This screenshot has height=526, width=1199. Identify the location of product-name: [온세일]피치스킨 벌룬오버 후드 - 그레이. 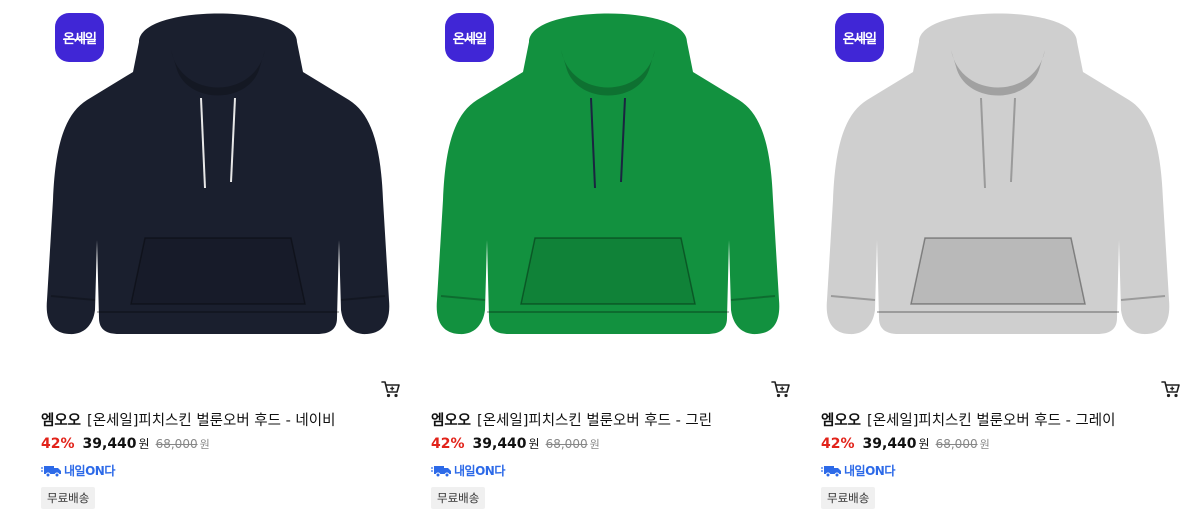
(991, 421).